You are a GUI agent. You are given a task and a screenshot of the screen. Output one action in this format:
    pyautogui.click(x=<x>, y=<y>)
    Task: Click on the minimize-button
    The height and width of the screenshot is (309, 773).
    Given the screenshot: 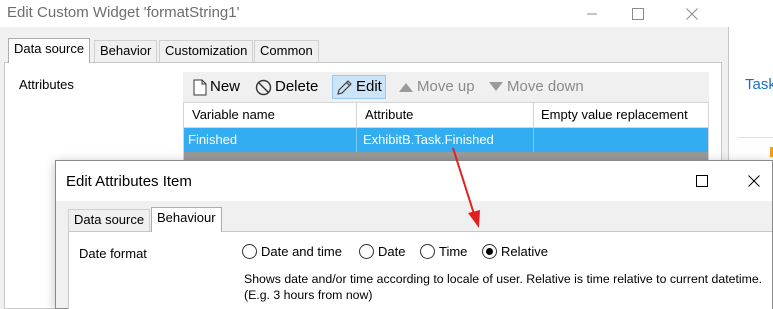 What is the action you would take?
    pyautogui.click(x=592, y=13)
    